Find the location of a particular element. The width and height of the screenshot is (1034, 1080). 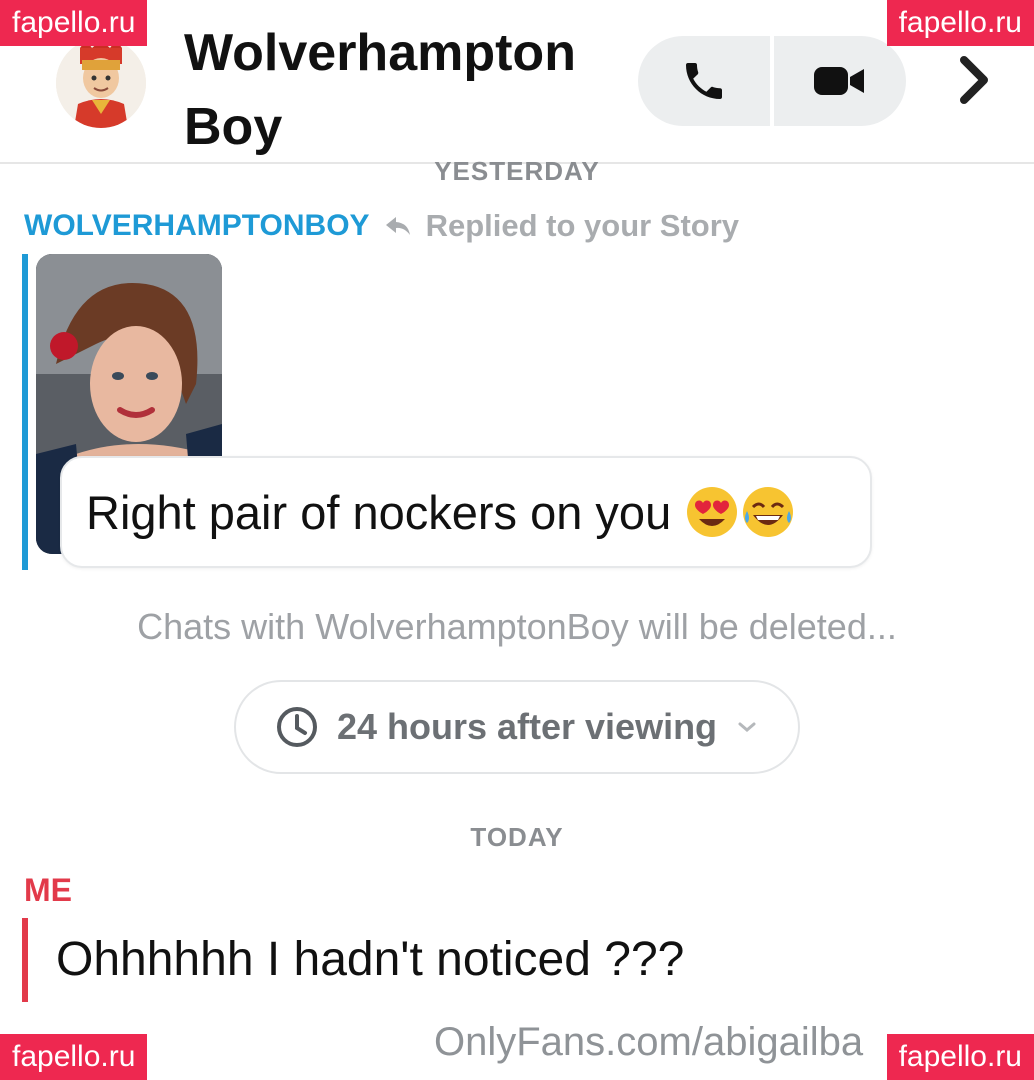

message-text: Right pair of nockers on you is located at coordinates (379, 512).